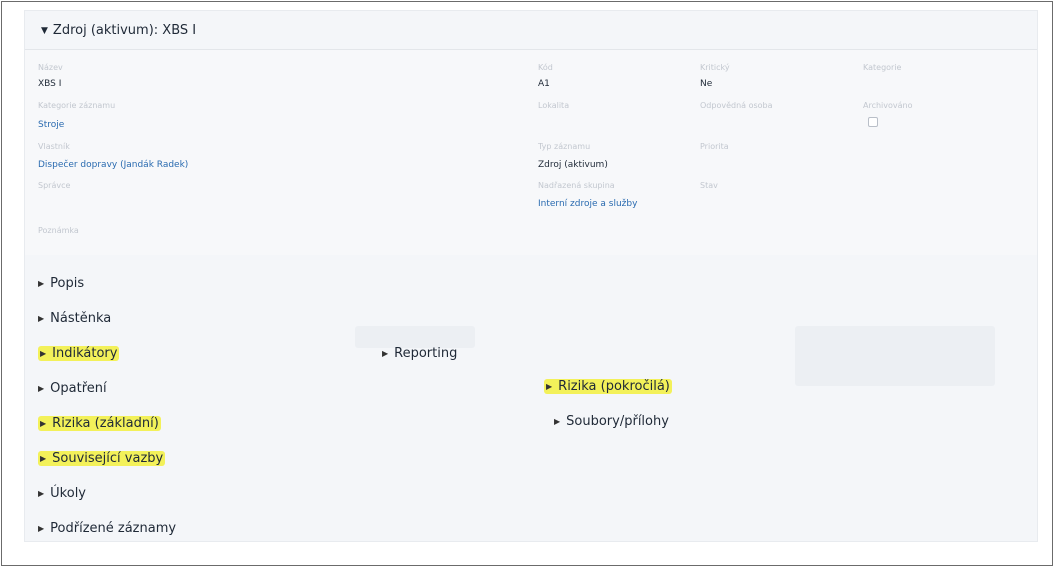 The width and height of the screenshot is (1056, 569). I want to click on section-label: Reporting, so click(426, 353).